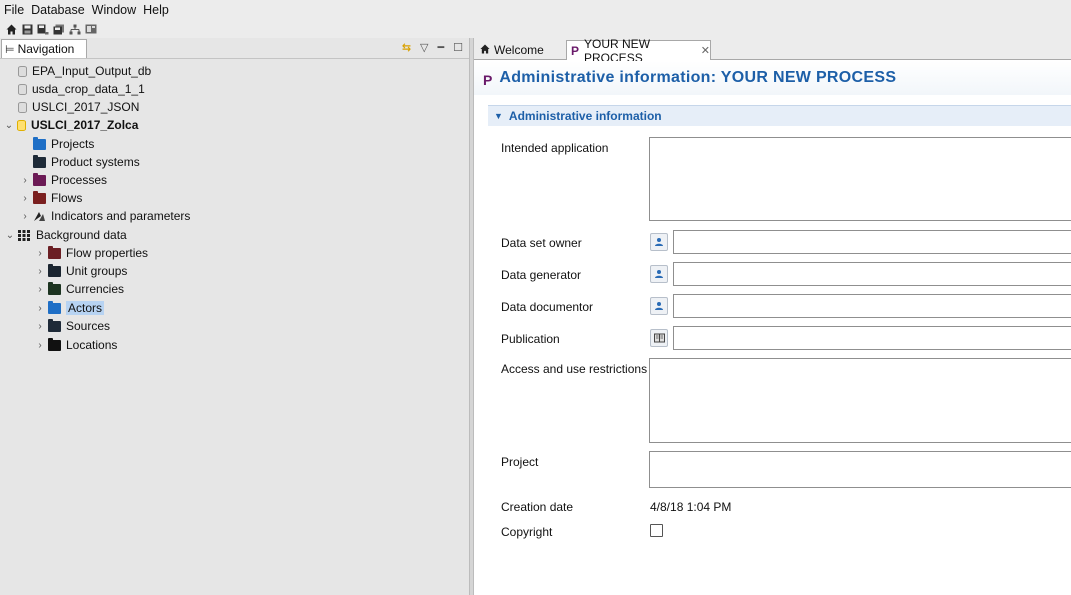  Describe the element at coordinates (67, 198) in the screenshot. I see `tree-item-label: Flows` at that location.